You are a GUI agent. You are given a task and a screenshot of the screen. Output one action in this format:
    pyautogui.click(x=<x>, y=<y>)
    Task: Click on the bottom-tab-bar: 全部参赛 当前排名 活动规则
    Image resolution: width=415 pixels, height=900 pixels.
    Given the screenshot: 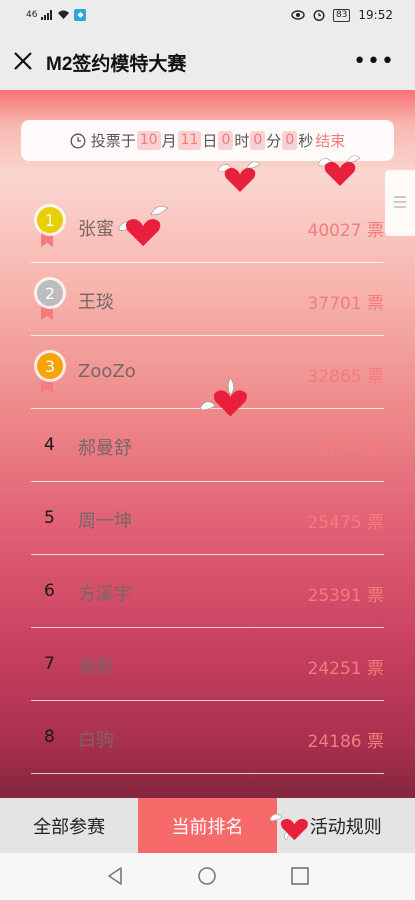 What is the action you would take?
    pyautogui.click(x=207, y=825)
    